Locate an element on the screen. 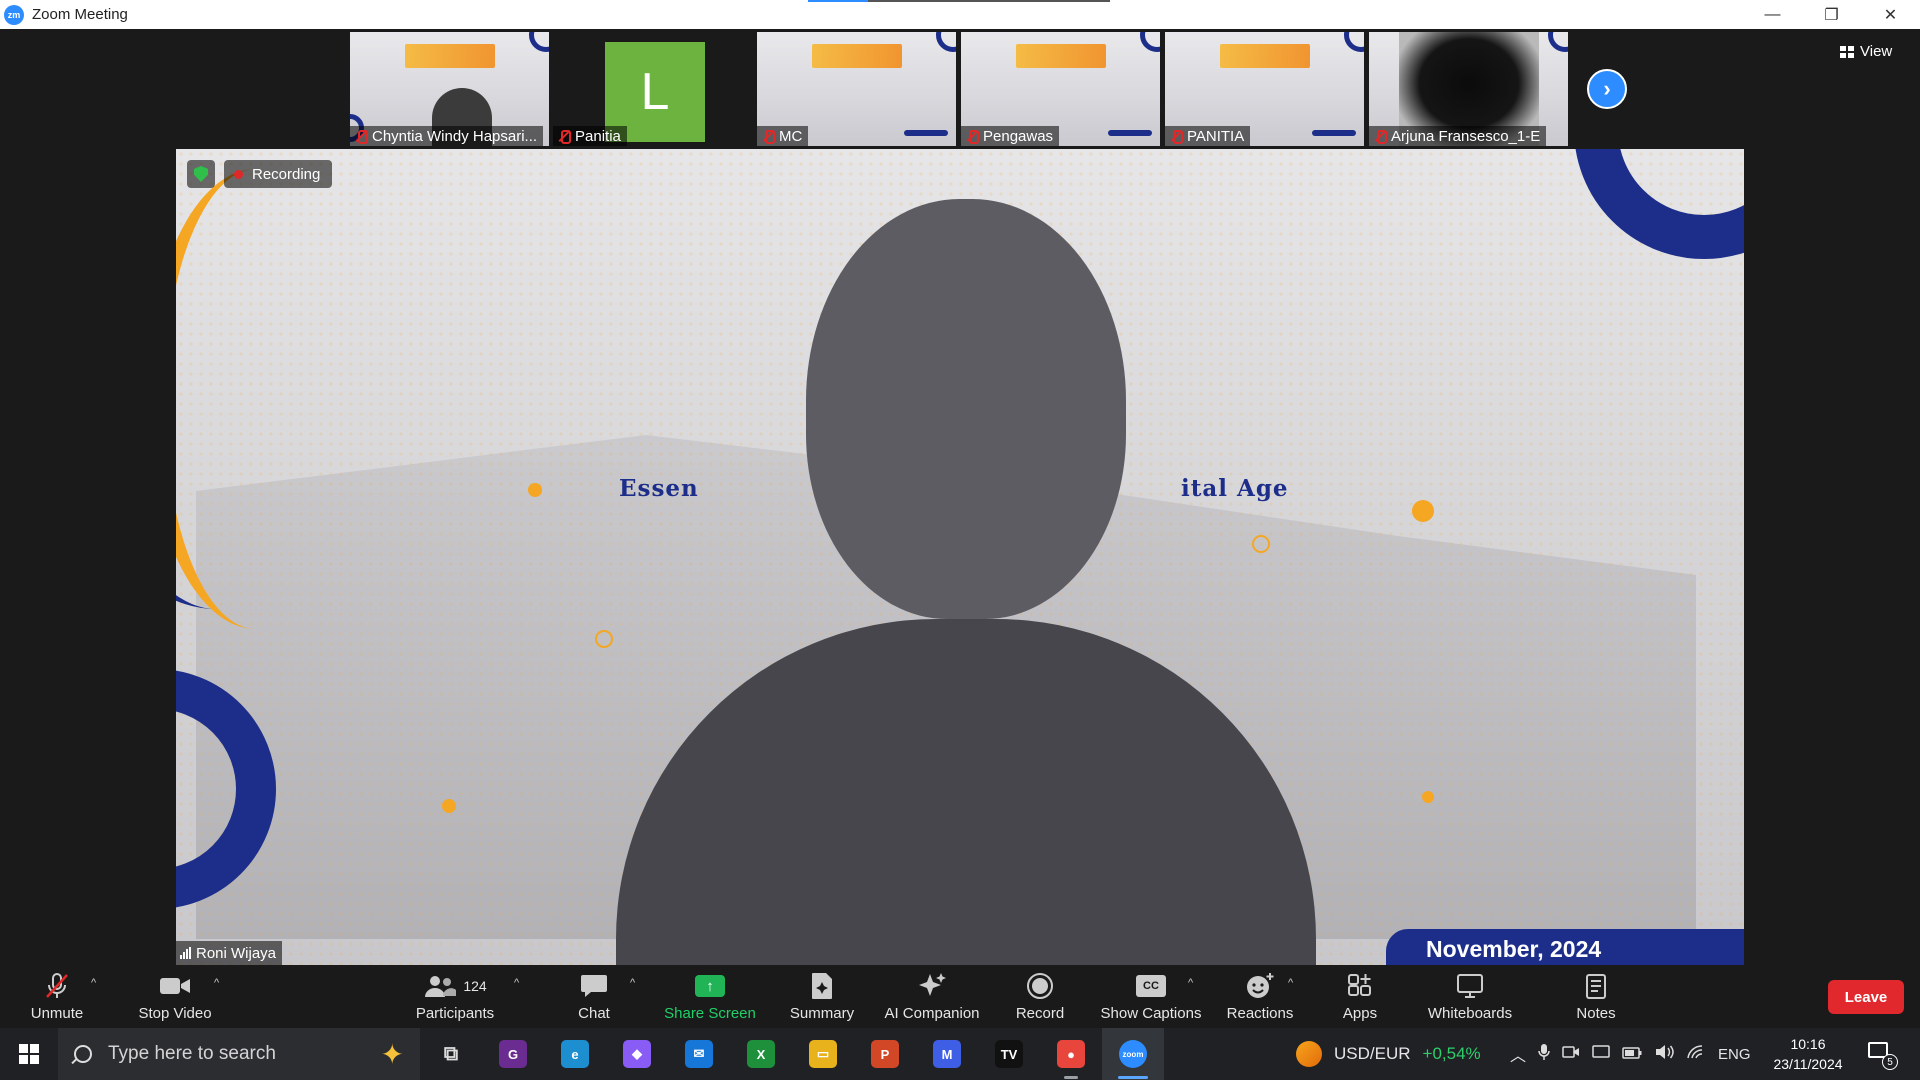 The height and width of the screenshot is (1080, 1920). video-camera-icon is located at coordinates (175, 986).